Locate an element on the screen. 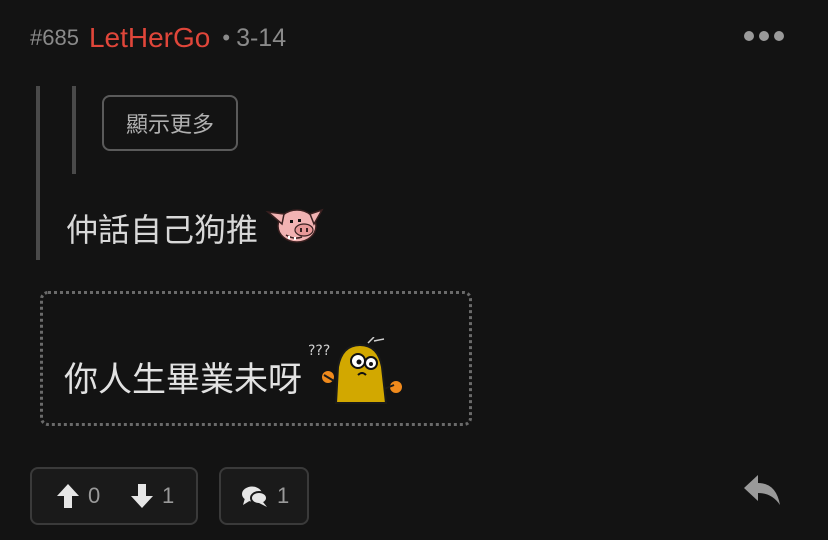 This screenshot has height=540, width=828. downvote-count: 1 is located at coordinates (168, 495).